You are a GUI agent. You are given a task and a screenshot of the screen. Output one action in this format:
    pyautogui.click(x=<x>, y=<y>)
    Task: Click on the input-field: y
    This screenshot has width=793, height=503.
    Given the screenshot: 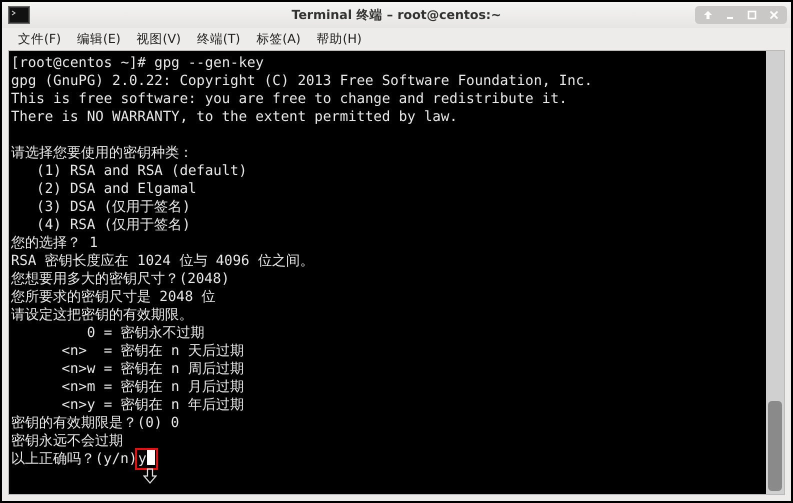 What is the action you would take?
    pyautogui.click(x=146, y=459)
    